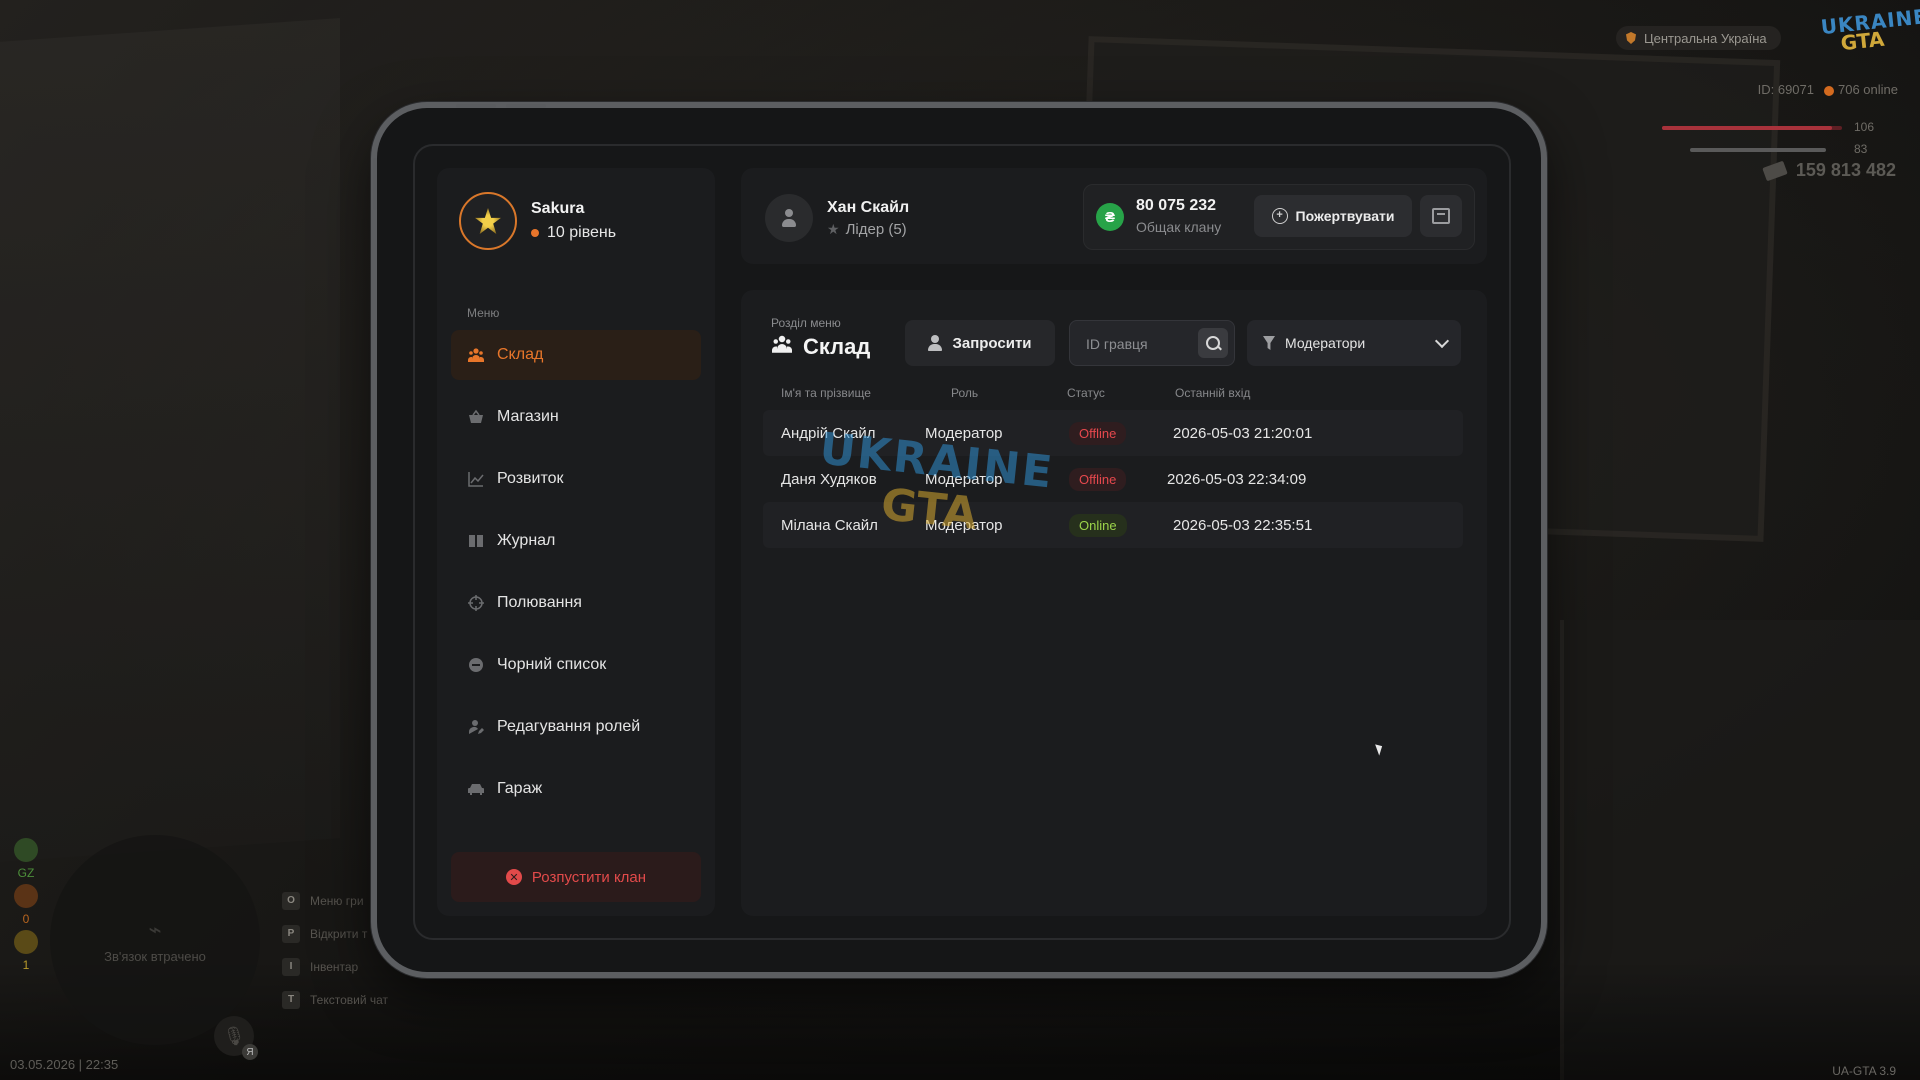 The width and height of the screenshot is (1920, 1080). What do you see at coordinates (1213, 393) in the screenshot?
I see `column-header-last-login: Останній вхід` at bounding box center [1213, 393].